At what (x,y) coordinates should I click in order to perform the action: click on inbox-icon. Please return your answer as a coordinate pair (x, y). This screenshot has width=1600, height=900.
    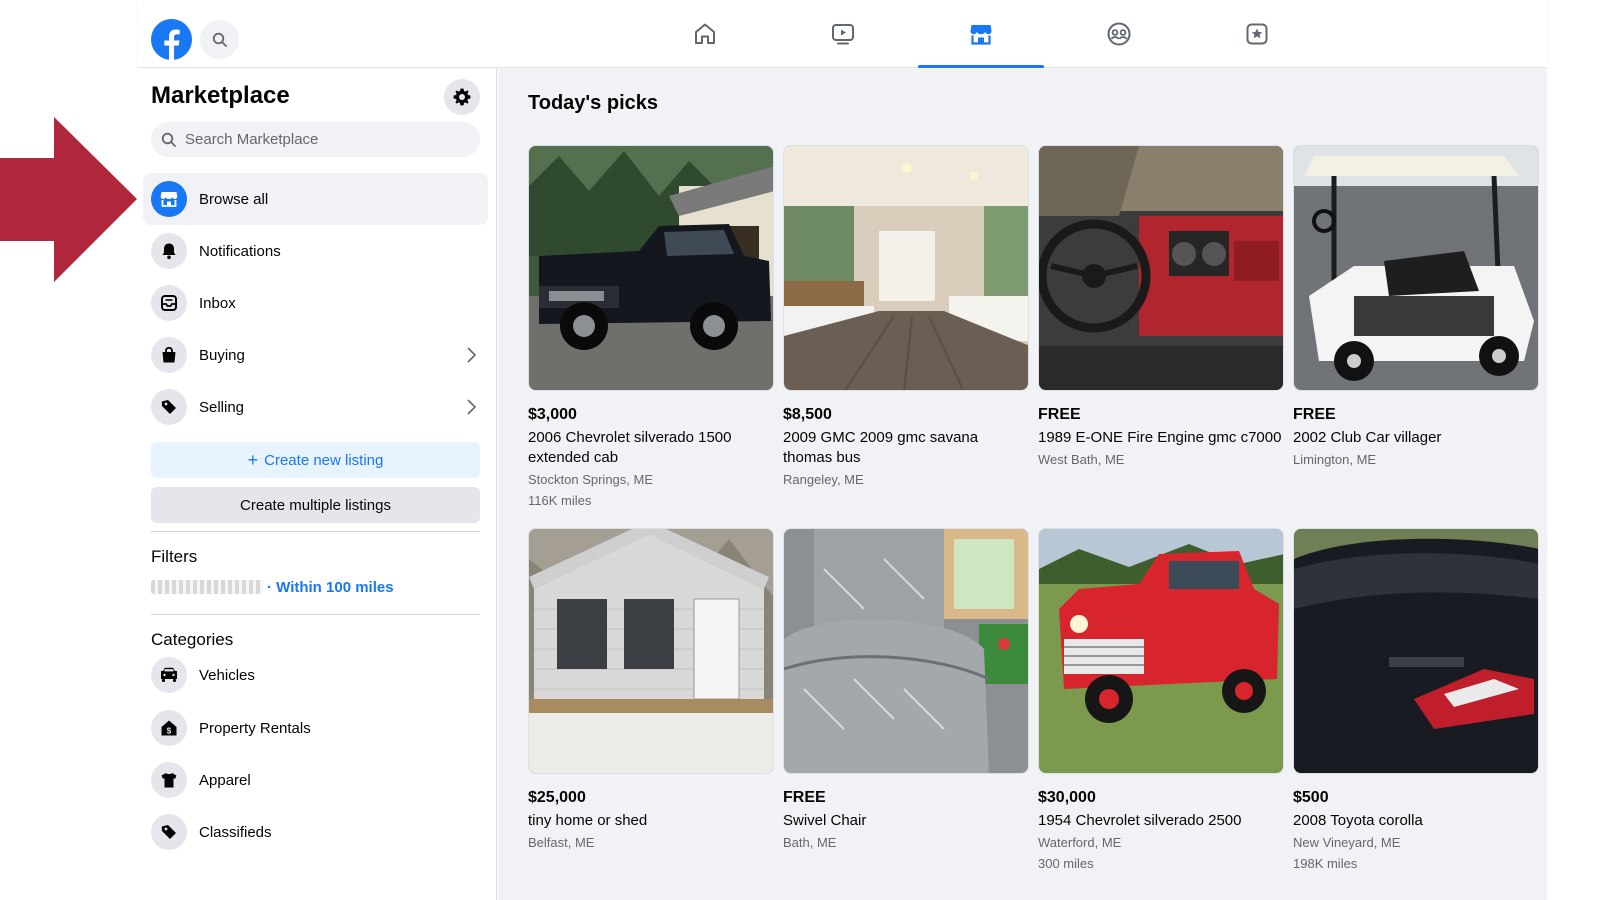
    Looking at the image, I should click on (169, 303).